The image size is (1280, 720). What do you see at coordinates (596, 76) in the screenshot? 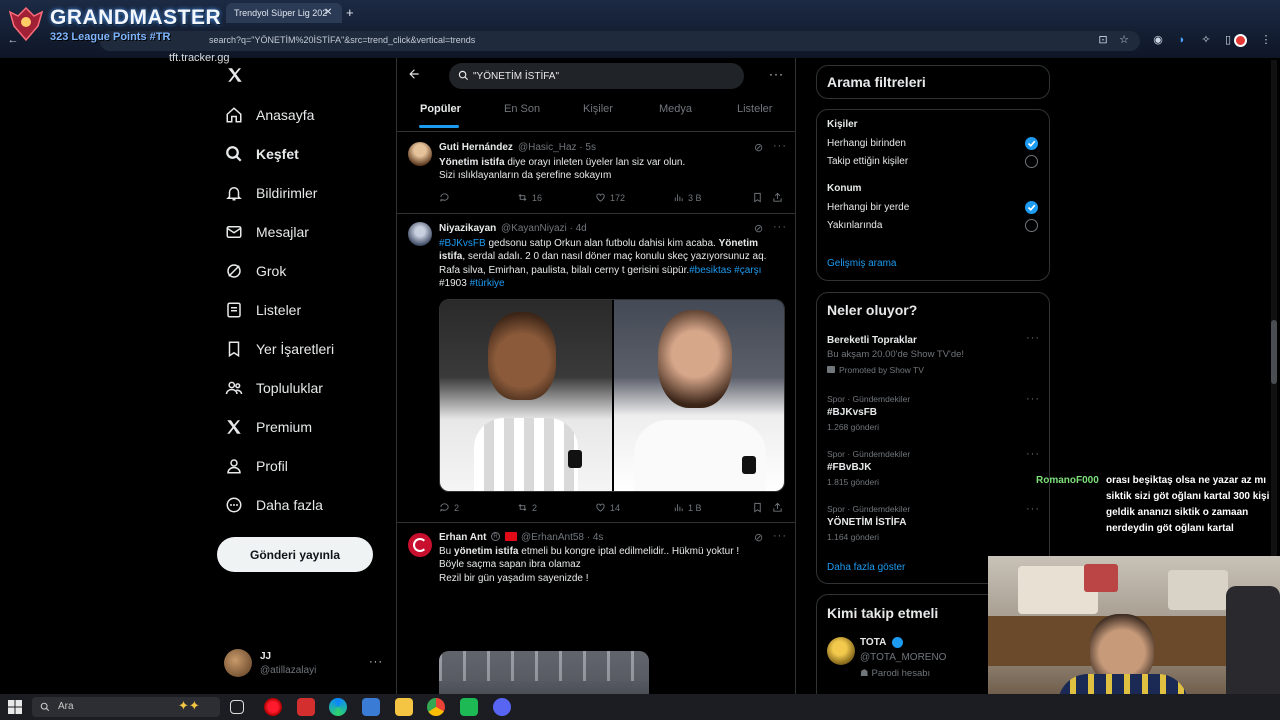
I see `search-input: "YÖNETİM İSTİFA"` at bounding box center [596, 76].